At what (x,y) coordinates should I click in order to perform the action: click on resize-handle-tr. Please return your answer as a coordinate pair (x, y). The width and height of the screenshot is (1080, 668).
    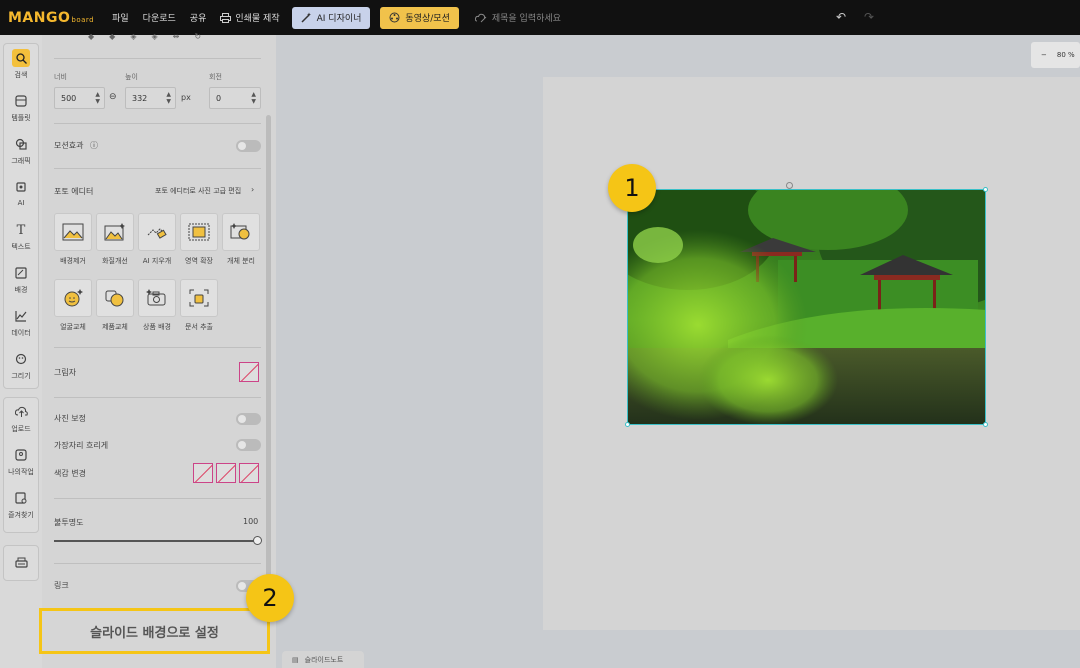
    Looking at the image, I should click on (985, 189).